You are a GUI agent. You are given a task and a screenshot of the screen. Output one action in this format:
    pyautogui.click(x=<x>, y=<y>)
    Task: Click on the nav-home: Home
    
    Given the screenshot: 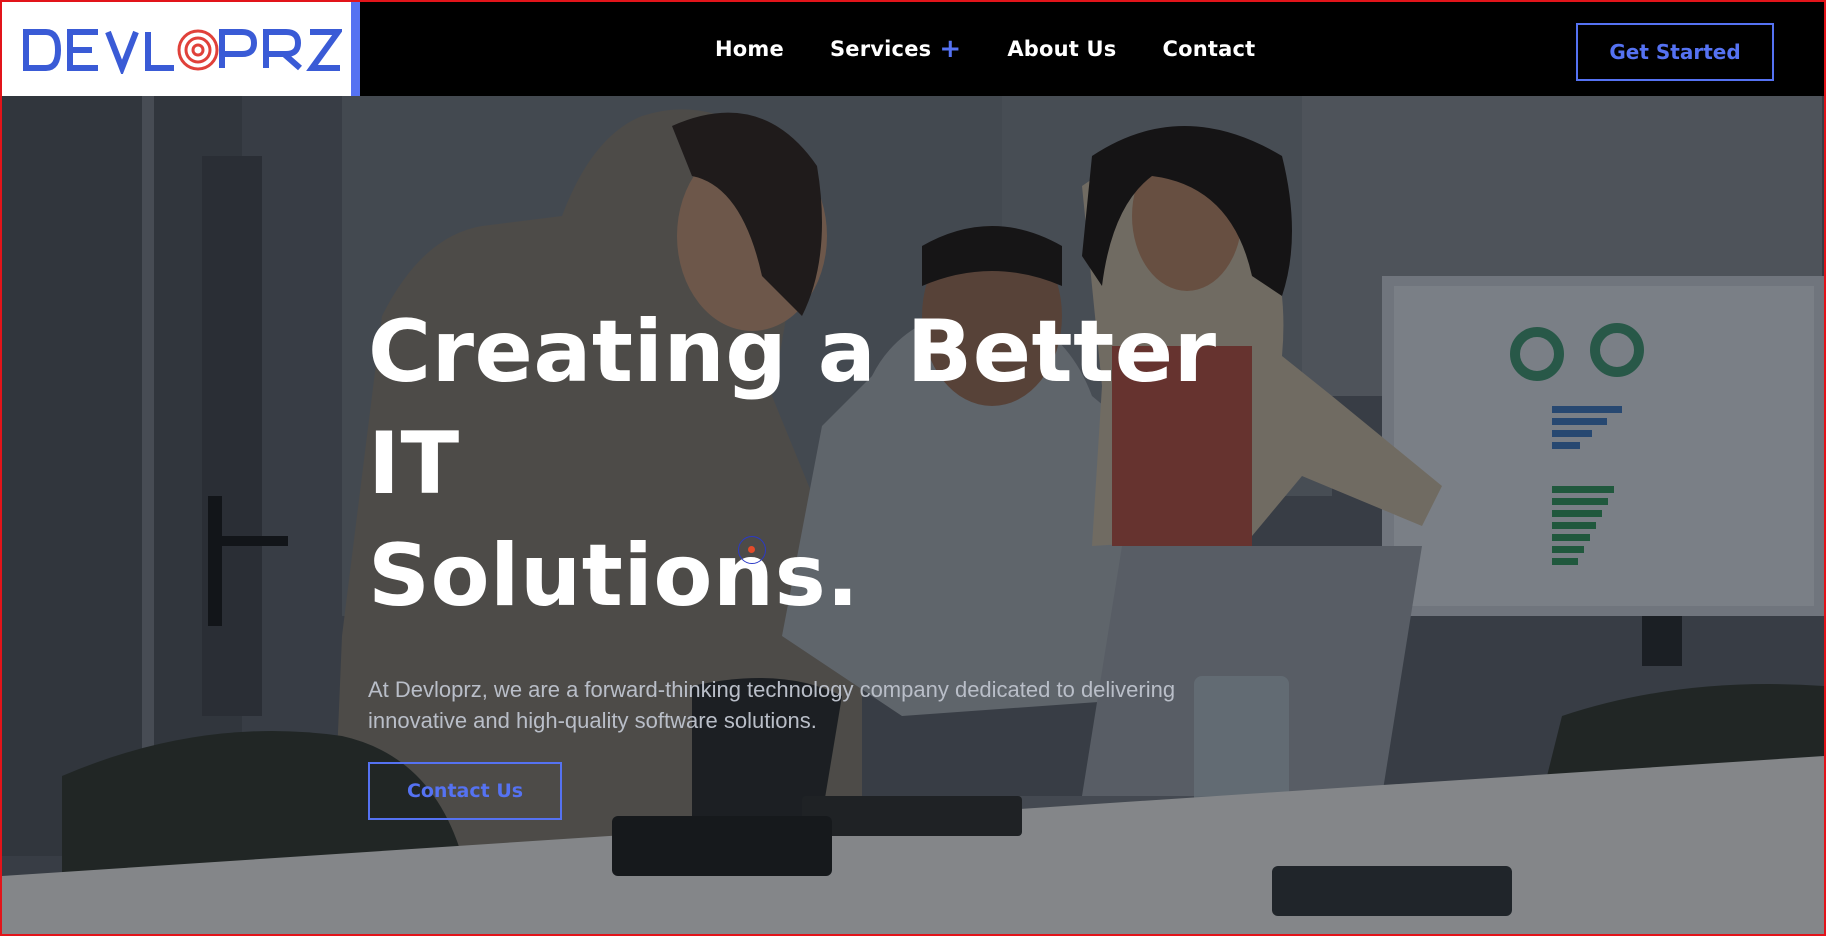 What is the action you would take?
    pyautogui.click(x=749, y=49)
    